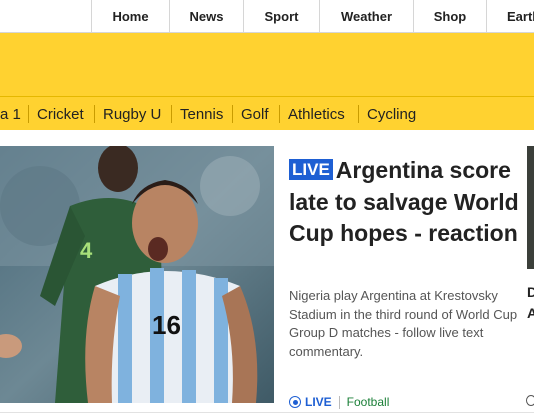  What do you see at coordinates (130, 16) in the screenshot?
I see `nav-home: Home` at bounding box center [130, 16].